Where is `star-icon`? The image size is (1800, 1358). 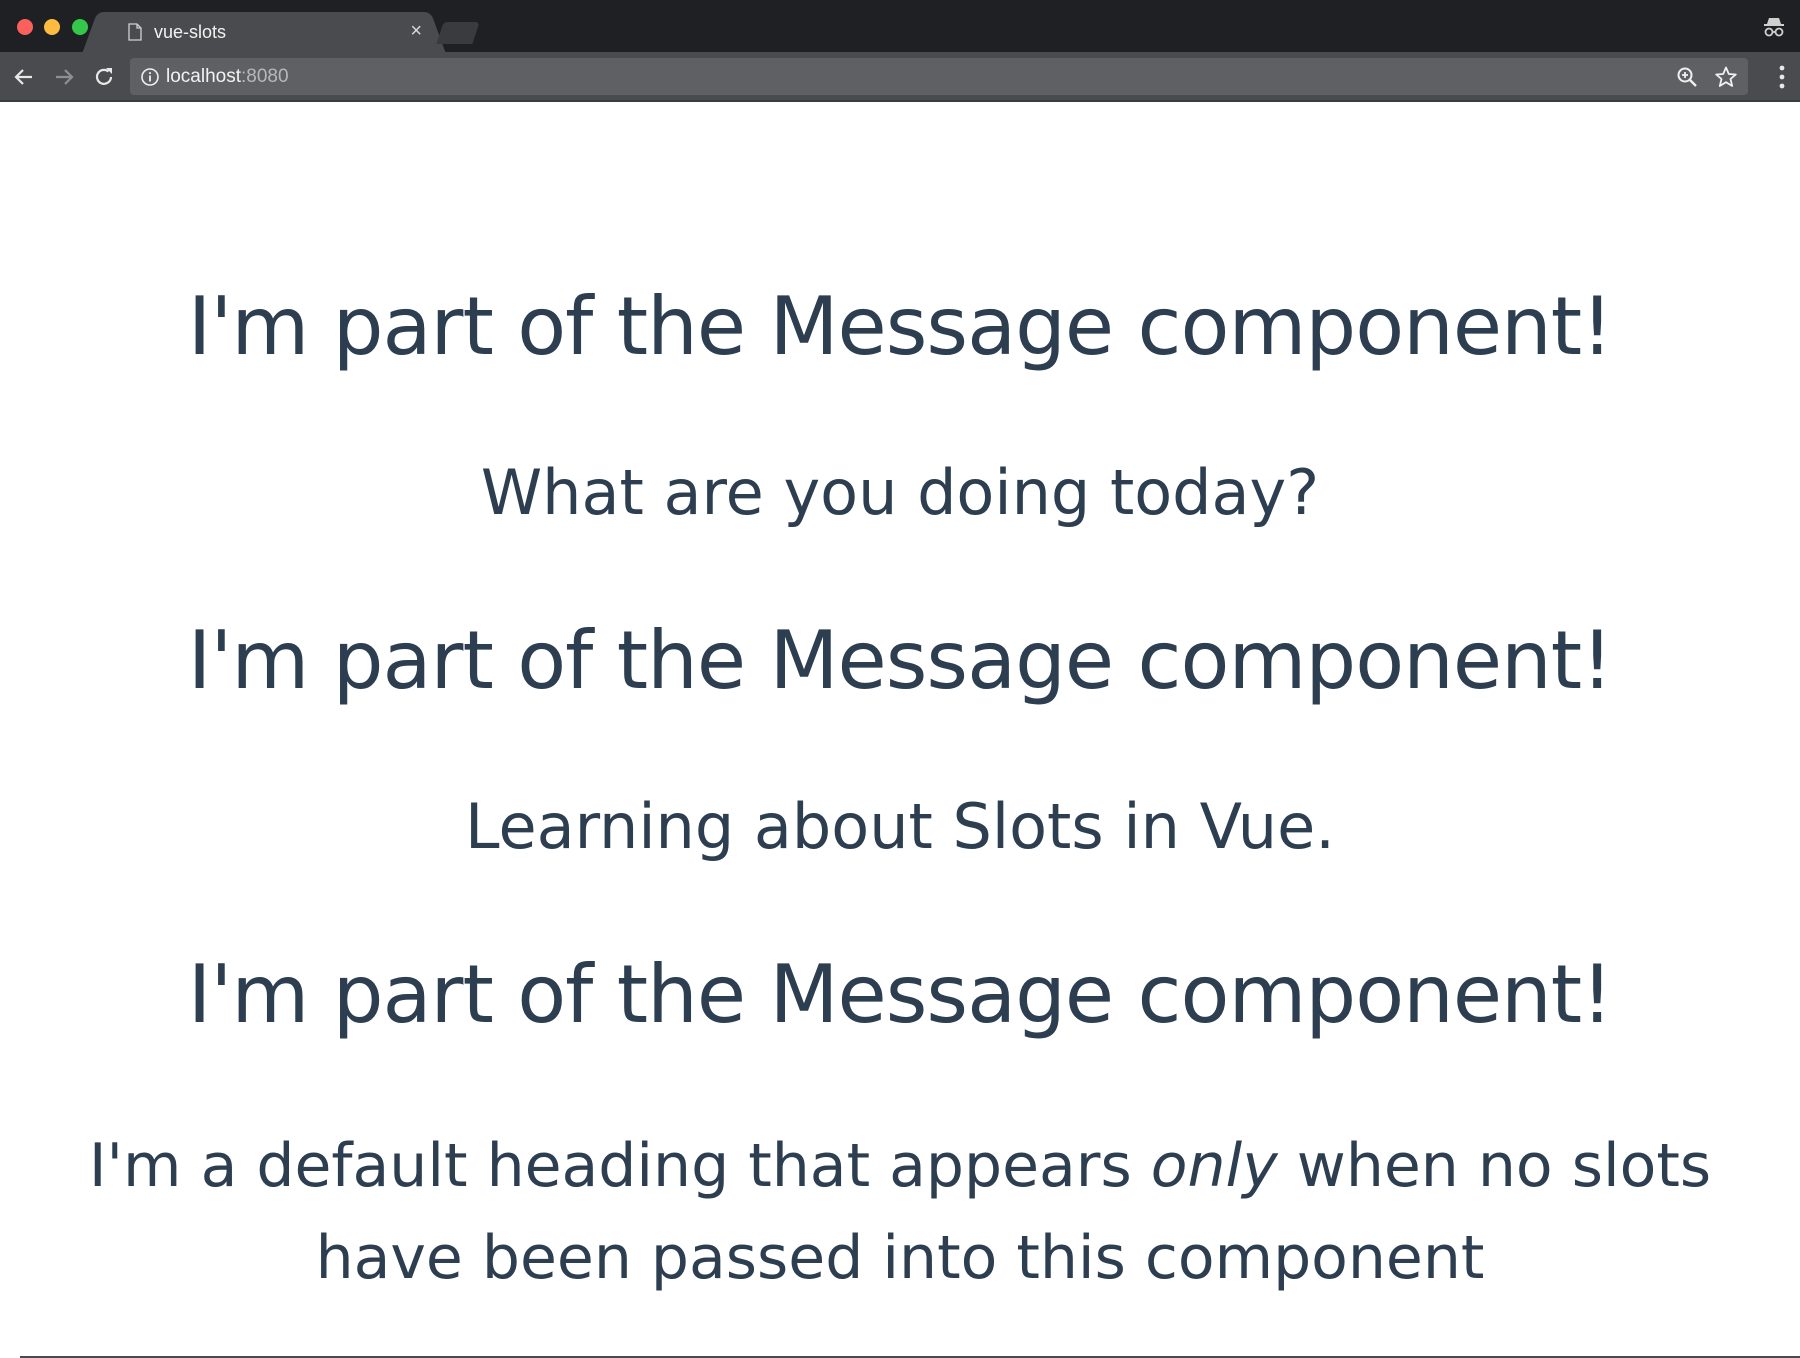
star-icon is located at coordinates (1726, 77).